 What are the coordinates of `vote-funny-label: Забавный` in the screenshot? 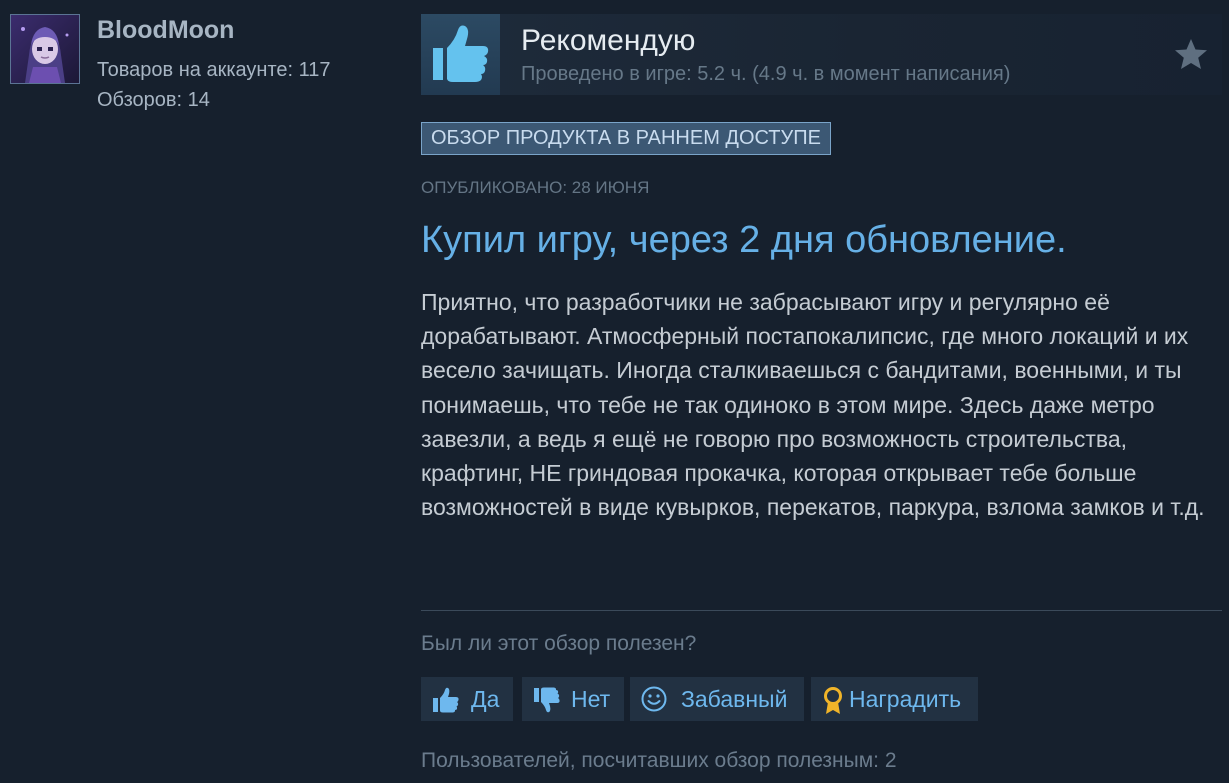 It's located at (734, 699).